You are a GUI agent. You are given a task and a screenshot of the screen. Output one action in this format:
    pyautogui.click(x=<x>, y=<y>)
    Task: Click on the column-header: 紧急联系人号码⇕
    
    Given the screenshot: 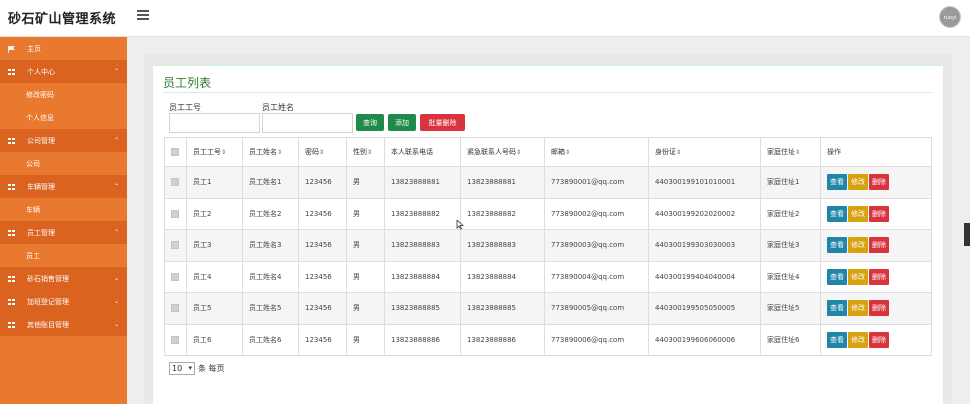 What is the action you would take?
    pyautogui.click(x=502, y=152)
    